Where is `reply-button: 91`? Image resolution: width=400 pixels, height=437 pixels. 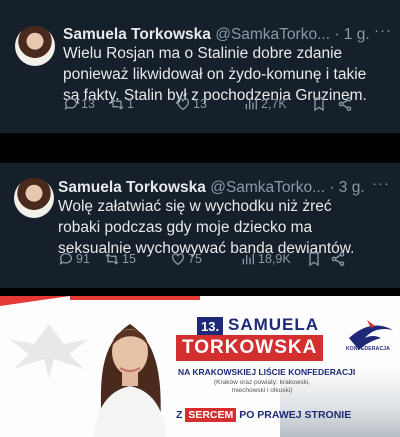 reply-button: 91 is located at coordinates (74, 259).